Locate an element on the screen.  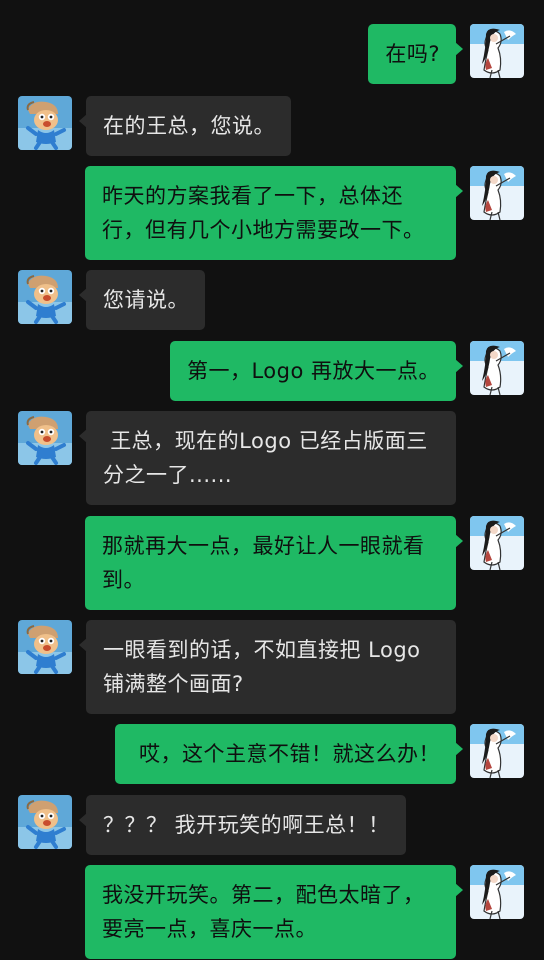
incoming-message-bubble: 一眼看到的话，不如直接把 Logo 铺满整个画面? is located at coordinates (267, 667).